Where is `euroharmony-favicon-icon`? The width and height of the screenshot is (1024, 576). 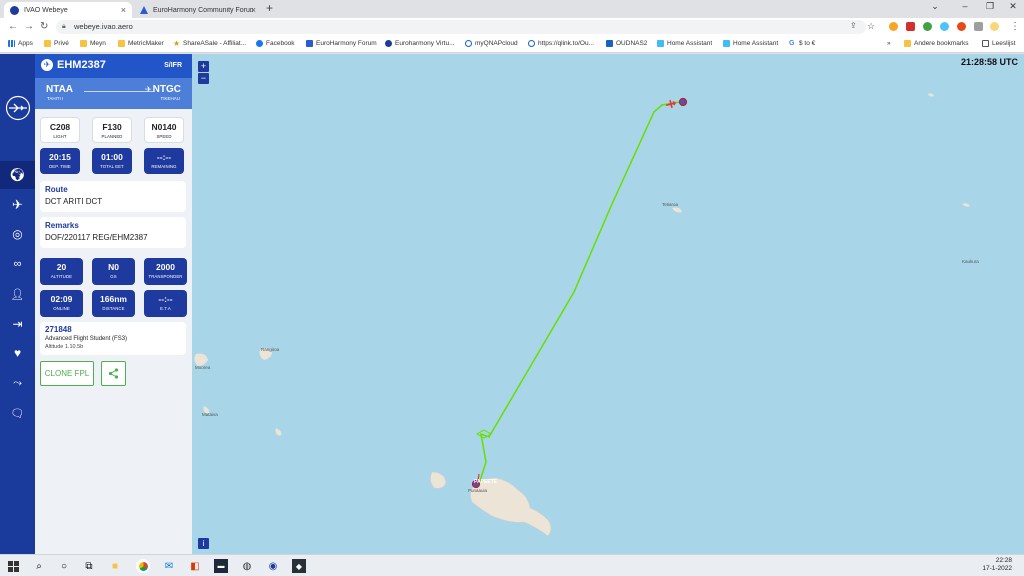 euroharmony-favicon-icon is located at coordinates (144, 10).